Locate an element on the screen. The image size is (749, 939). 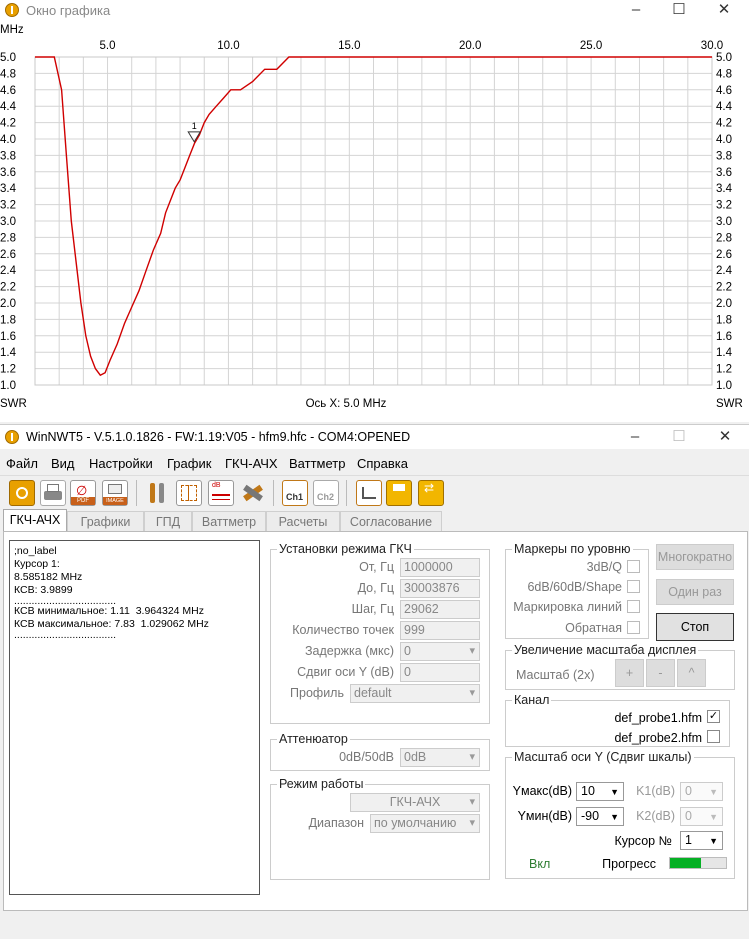
log-line: 8.585182 MHz is located at coordinates (48, 577).